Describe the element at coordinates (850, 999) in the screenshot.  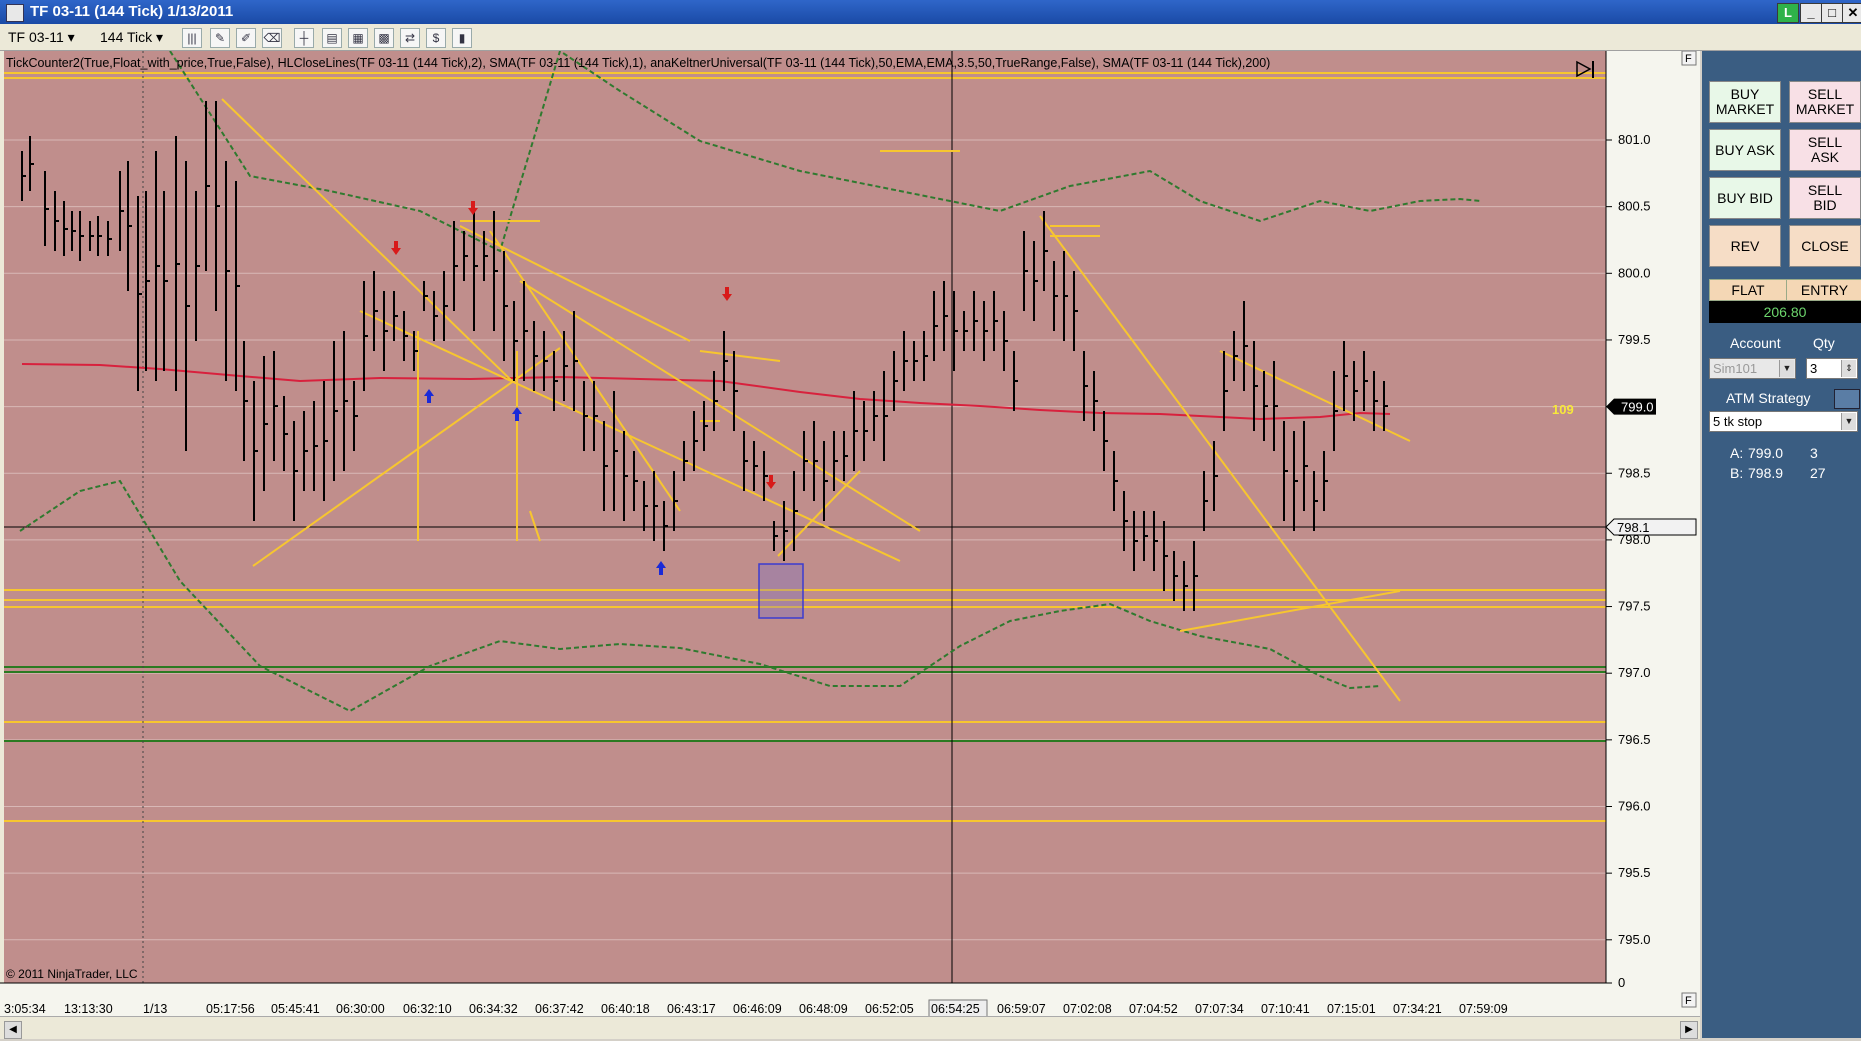
I see `time-axis-panel` at that location.